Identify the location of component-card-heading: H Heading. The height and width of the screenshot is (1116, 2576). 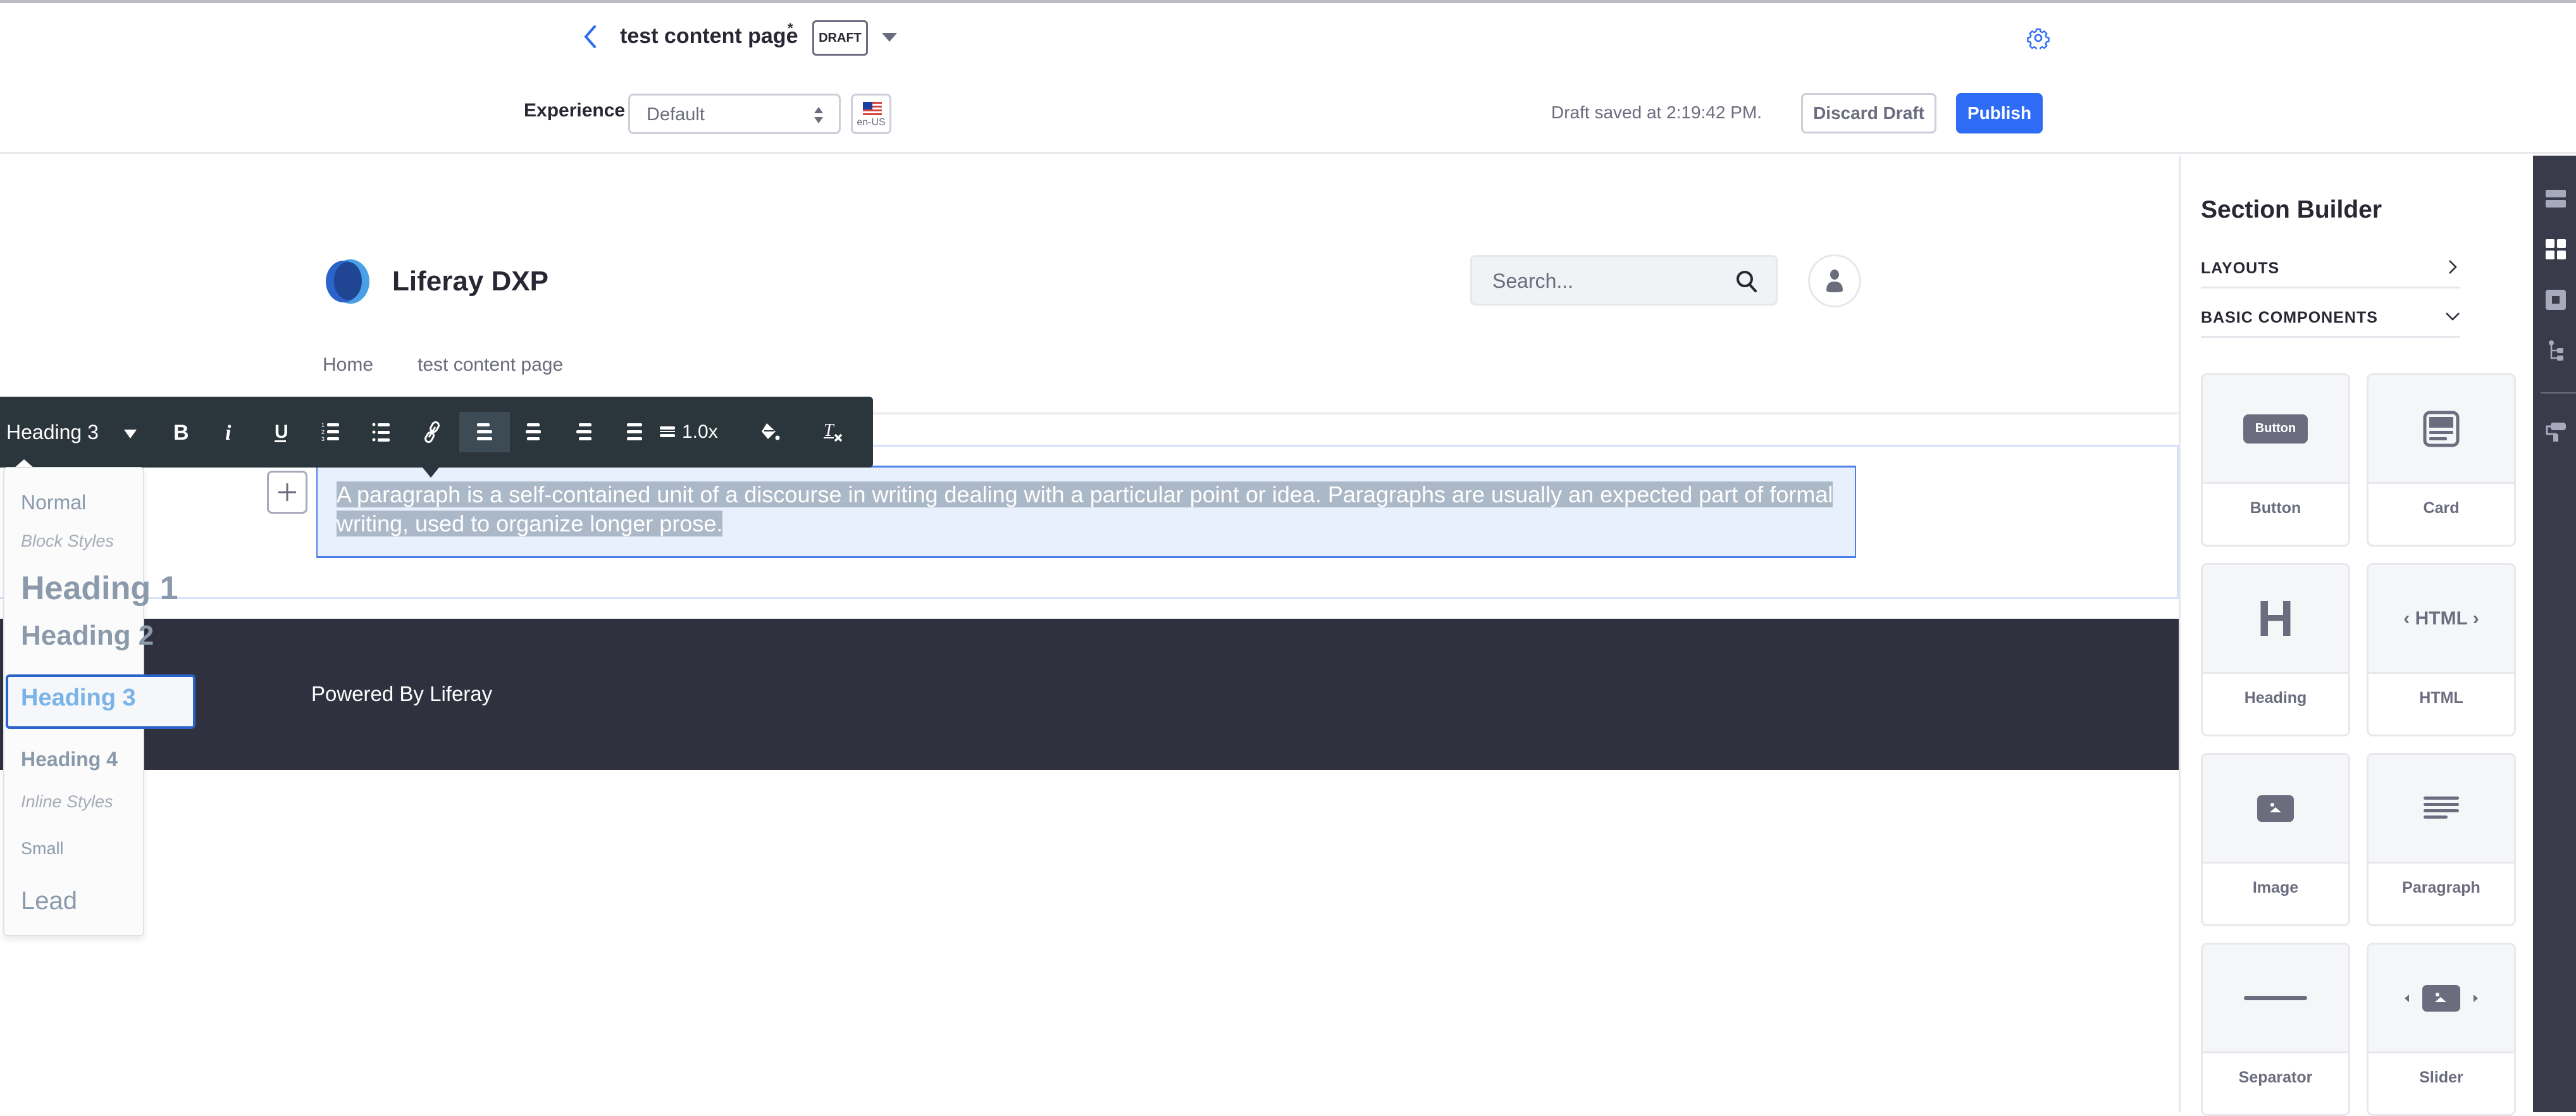
(2276, 649).